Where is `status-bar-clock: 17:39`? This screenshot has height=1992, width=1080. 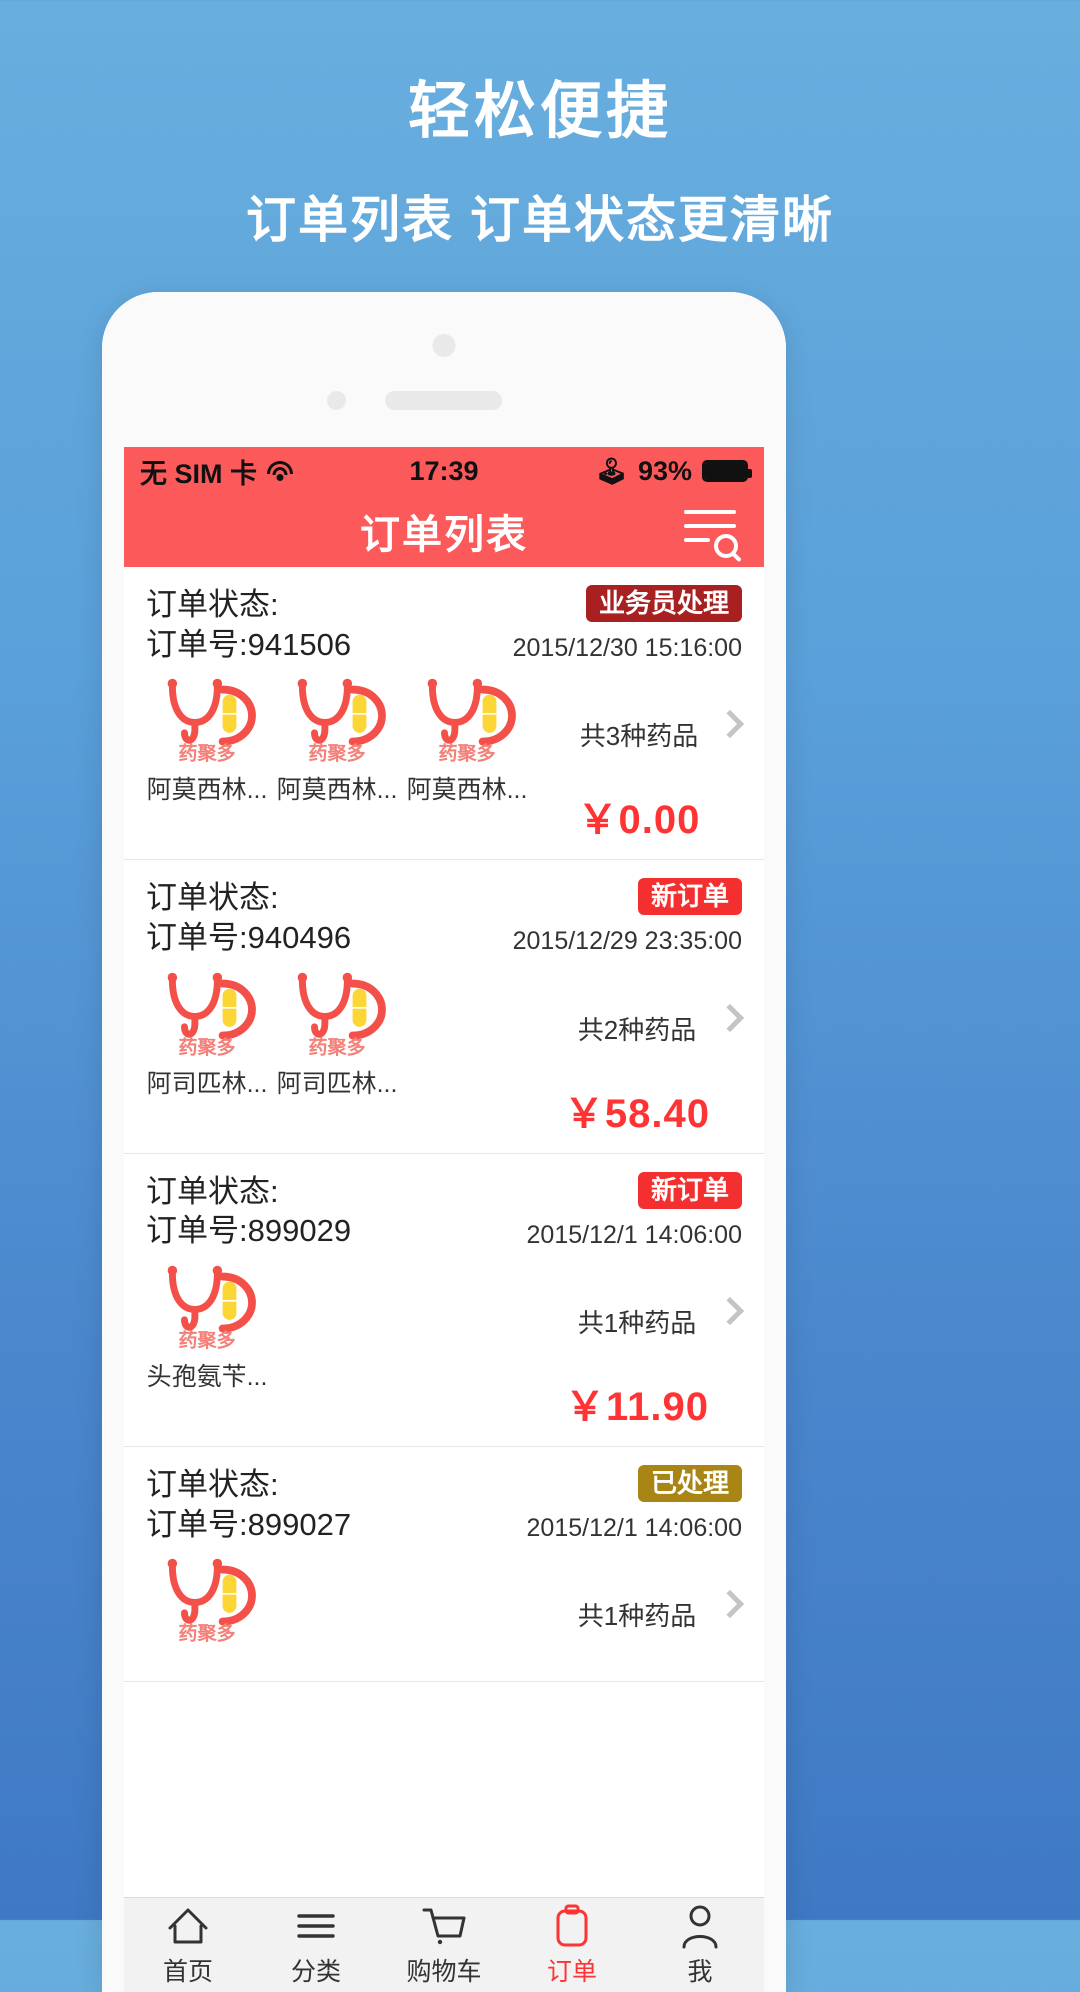
status-bar-clock: 17:39 is located at coordinates (444, 470).